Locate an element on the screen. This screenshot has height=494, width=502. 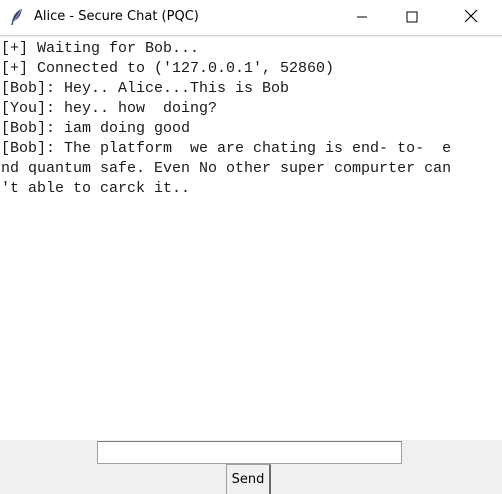
chat-line: [Bob]: iam doing good is located at coordinates (96, 128).